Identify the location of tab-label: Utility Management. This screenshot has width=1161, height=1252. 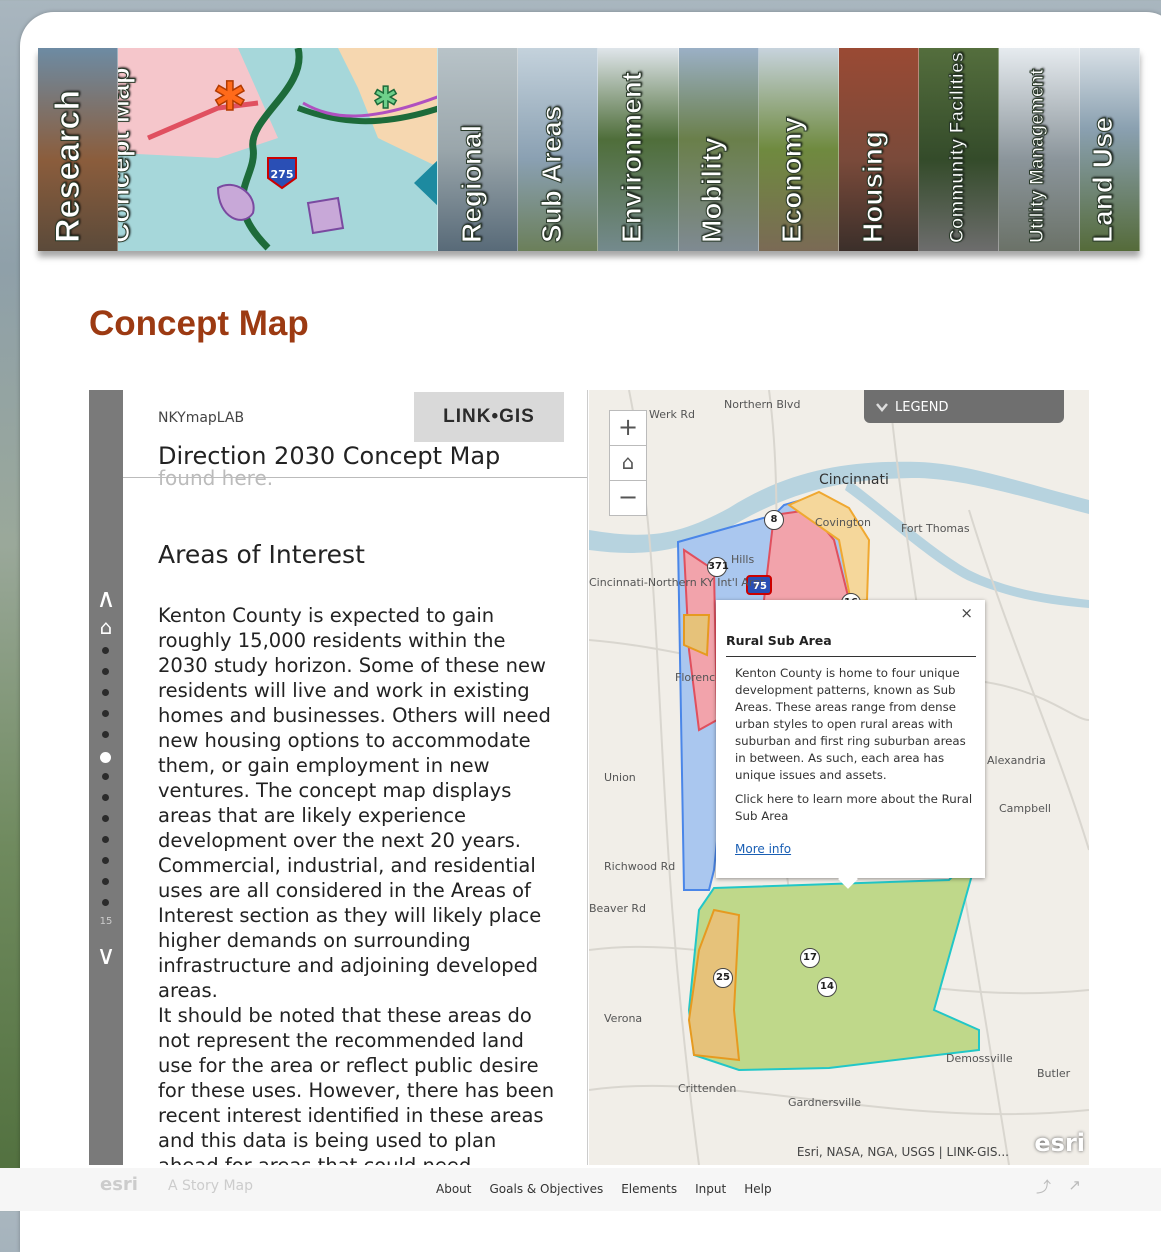
(1038, 155).